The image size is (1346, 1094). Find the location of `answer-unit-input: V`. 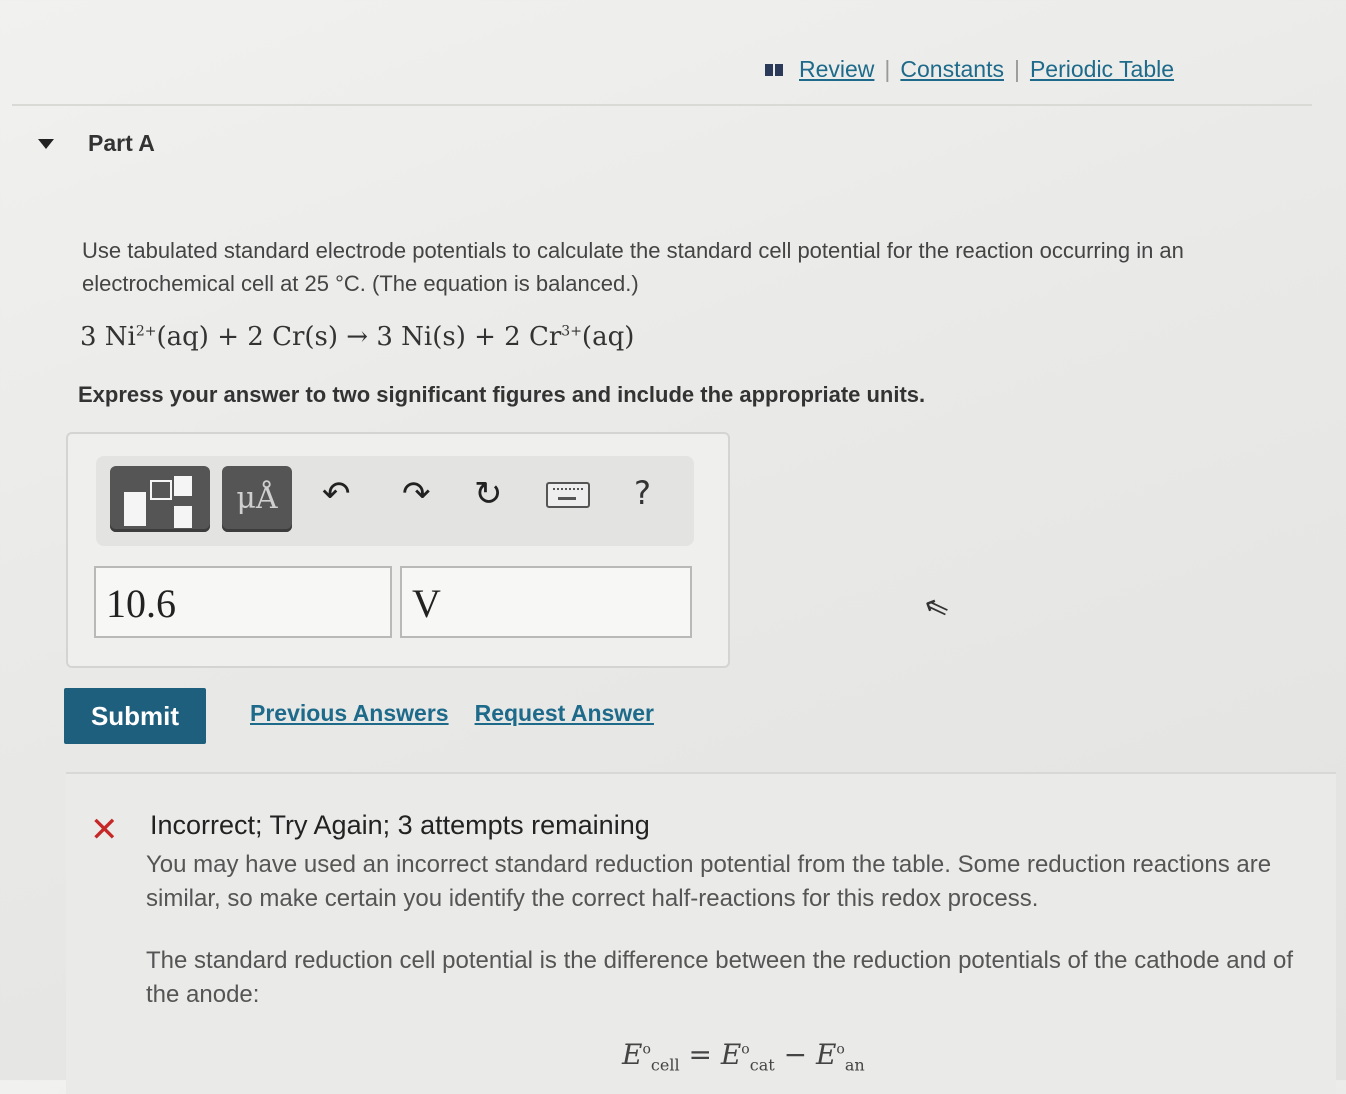

answer-unit-input: V is located at coordinates (546, 602).